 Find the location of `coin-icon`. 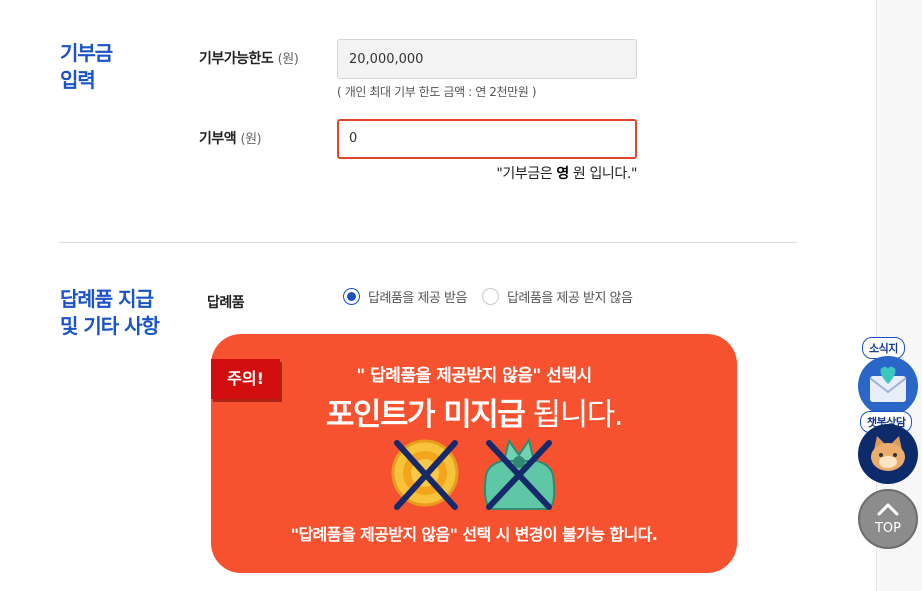

coin-icon is located at coordinates (425, 474).